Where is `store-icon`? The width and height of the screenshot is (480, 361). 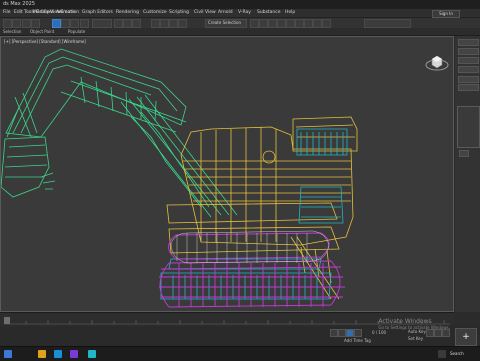 store-icon is located at coordinates (74, 354).